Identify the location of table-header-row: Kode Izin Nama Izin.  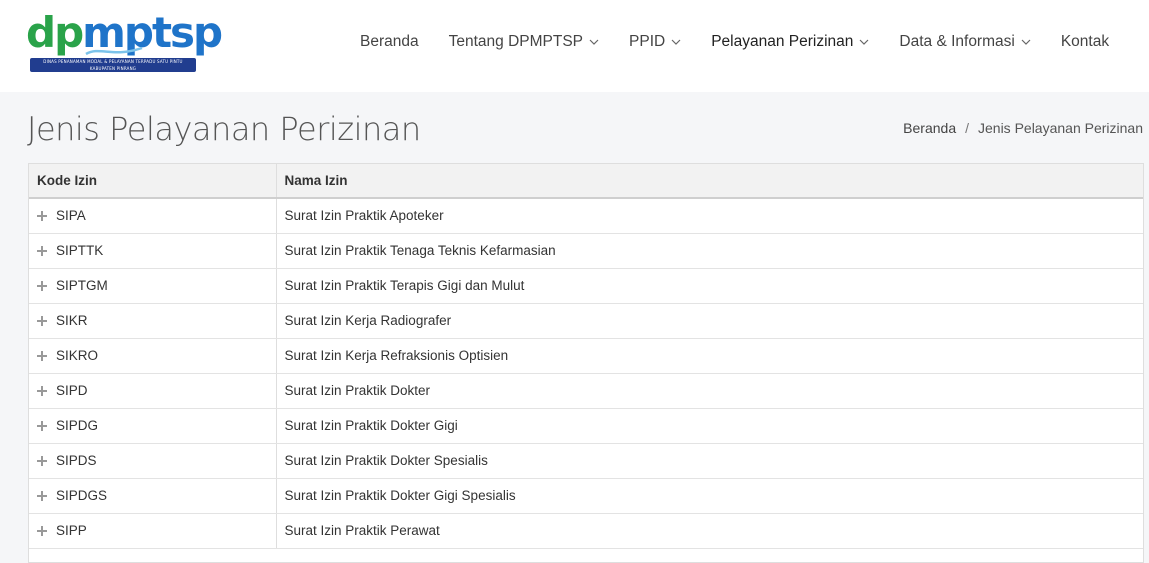
(586, 181).